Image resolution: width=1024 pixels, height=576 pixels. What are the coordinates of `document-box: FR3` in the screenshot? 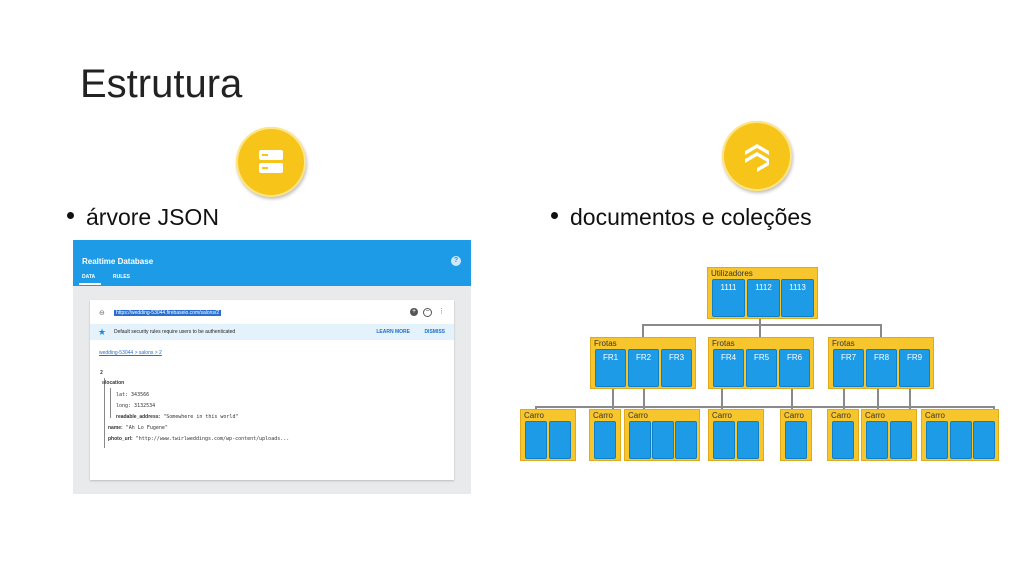 It's located at (676, 368).